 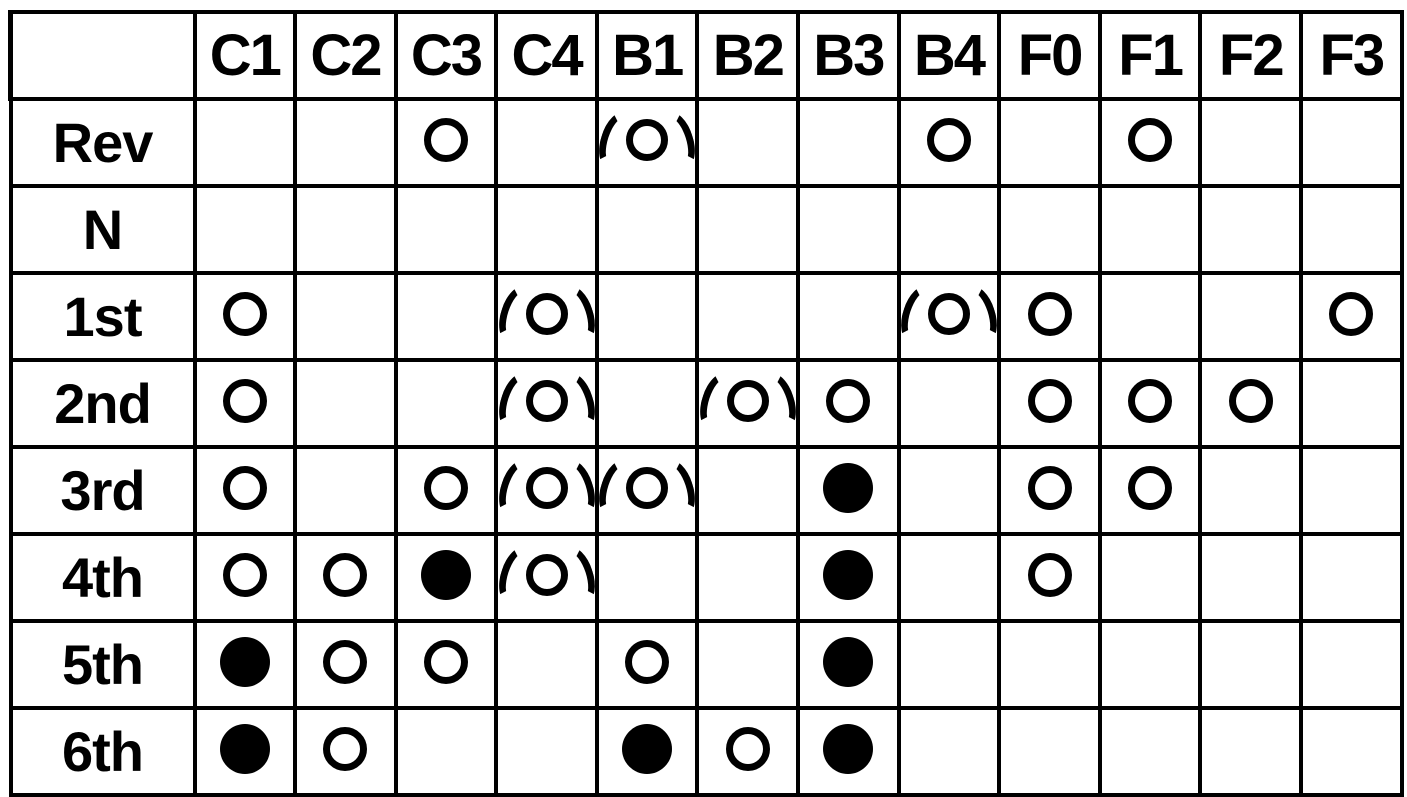 I want to click on cell-4th-c3, so click(x=446, y=577).